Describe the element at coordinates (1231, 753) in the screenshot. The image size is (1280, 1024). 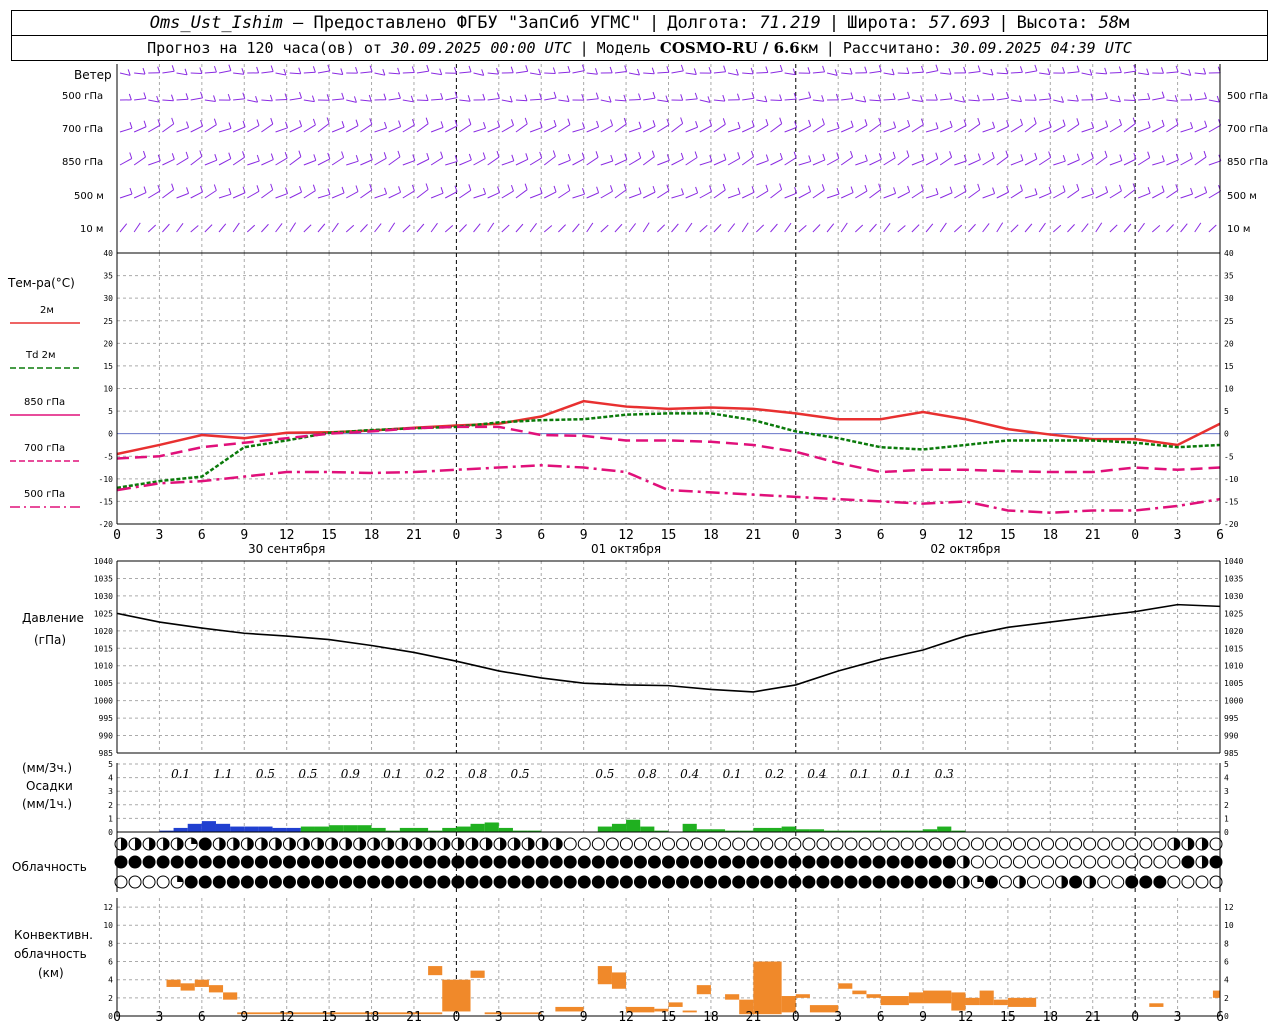
I see `pres-ytick-right: 985` at that location.